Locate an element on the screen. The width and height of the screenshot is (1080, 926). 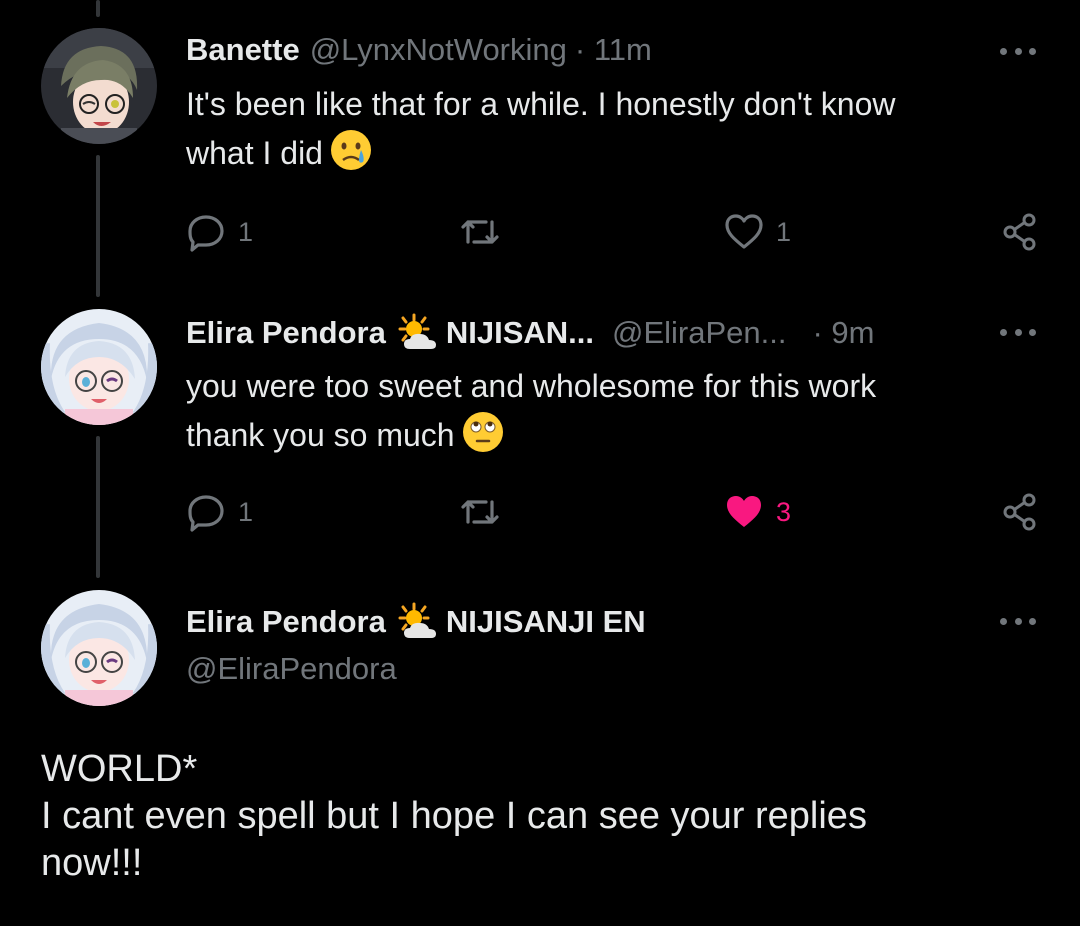
post-header: Elira Pendora NIJISANJI EN is located at coordinates (416, 622).